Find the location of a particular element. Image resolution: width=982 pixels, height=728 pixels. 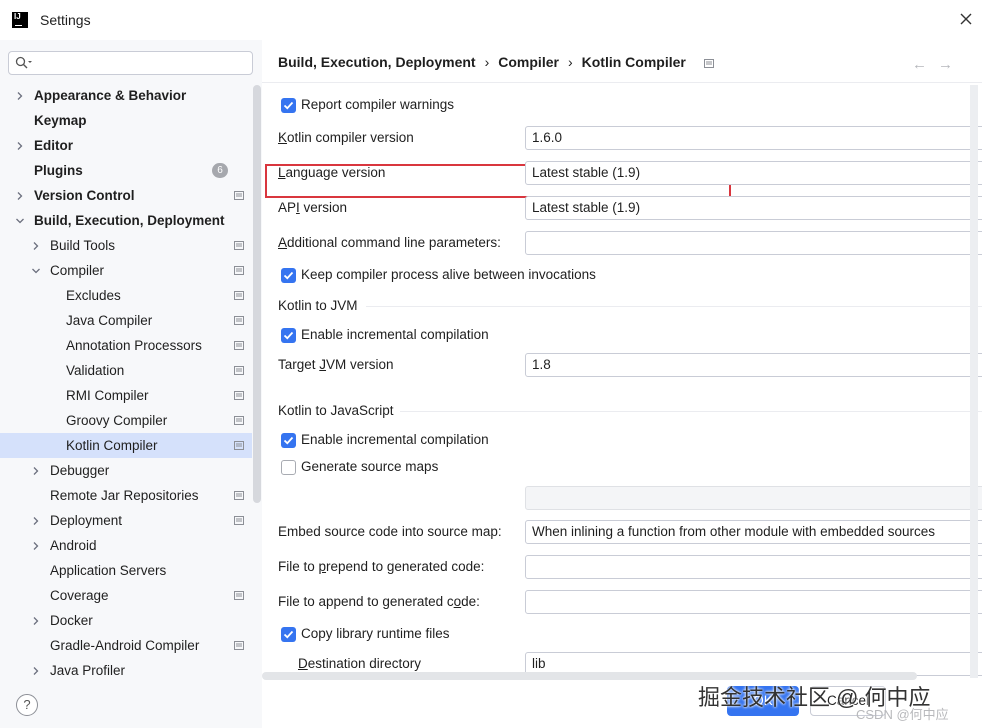

close-icon is located at coordinates (966, 19).